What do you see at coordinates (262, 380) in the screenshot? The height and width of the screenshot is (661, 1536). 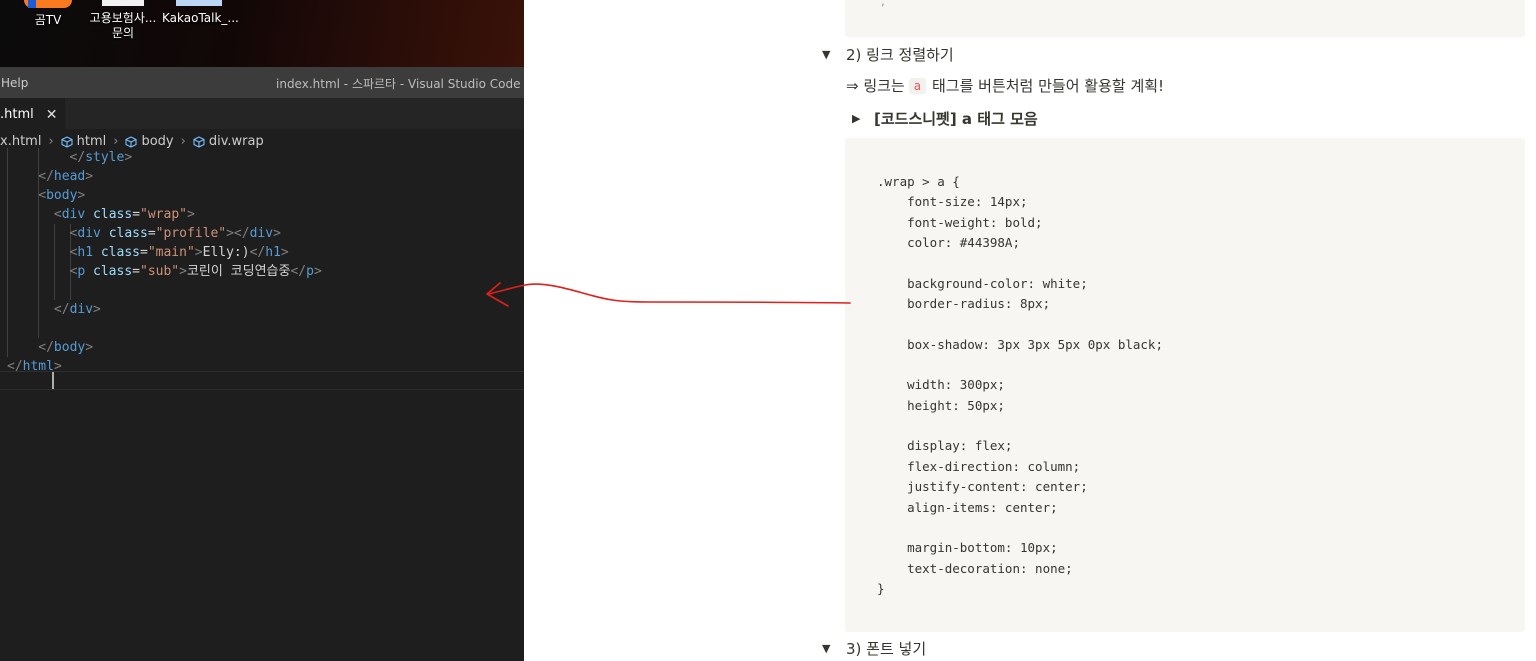 I see `current-line-highlight` at bounding box center [262, 380].